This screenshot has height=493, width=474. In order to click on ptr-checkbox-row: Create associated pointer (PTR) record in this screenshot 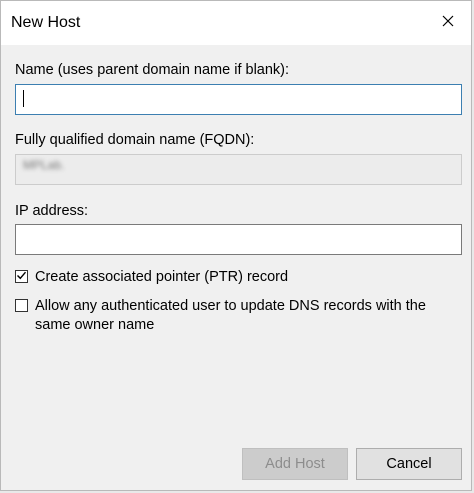, I will do `click(240, 277)`.